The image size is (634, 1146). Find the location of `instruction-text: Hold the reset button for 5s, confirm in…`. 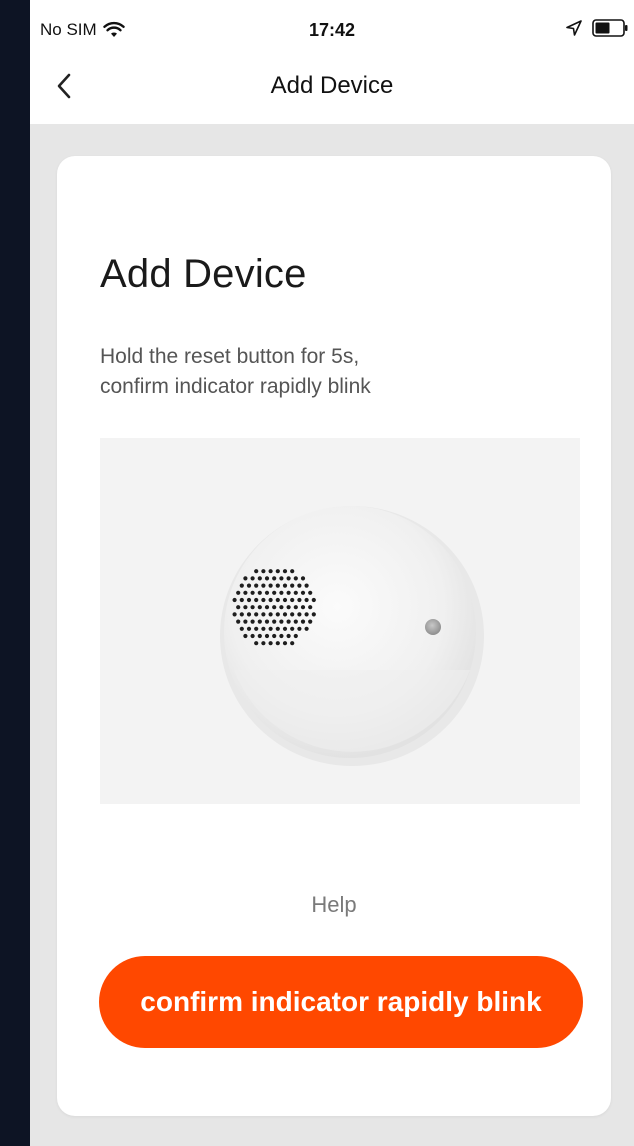

instruction-text: Hold the reset button for 5s, confirm in… is located at coordinates (330, 372).